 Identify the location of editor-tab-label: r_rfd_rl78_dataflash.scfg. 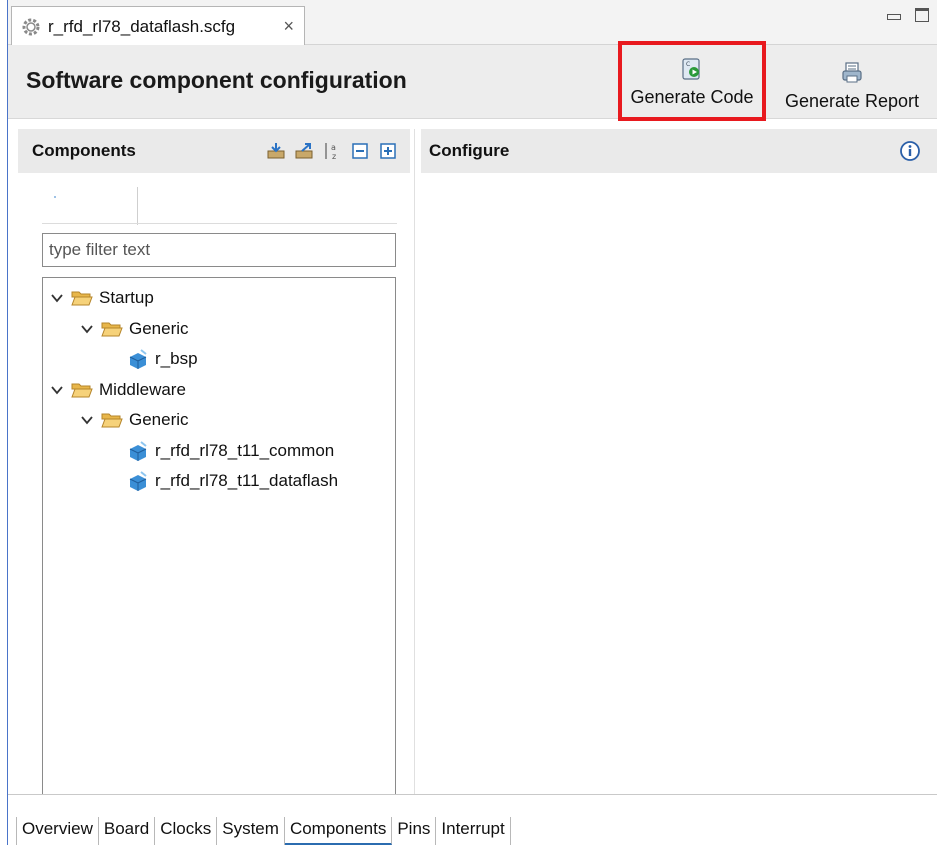
(142, 26).